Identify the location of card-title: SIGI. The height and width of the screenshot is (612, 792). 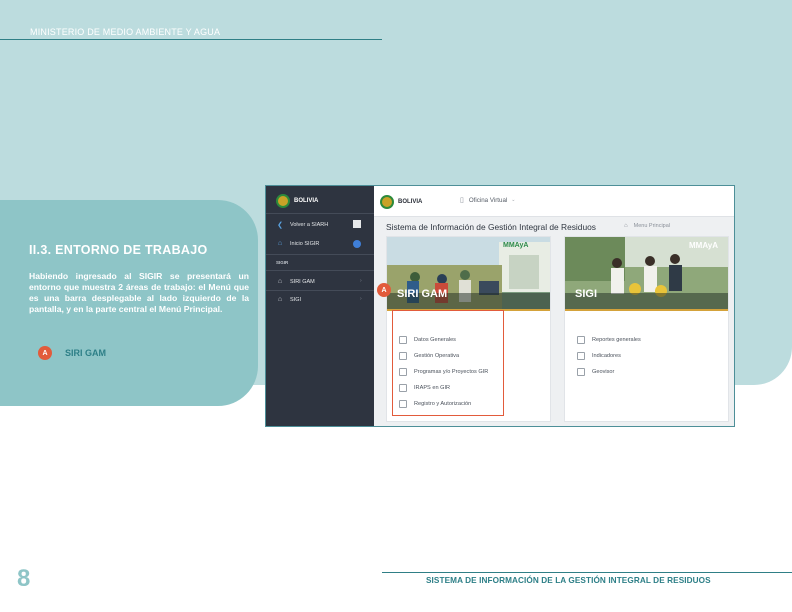
(586, 294).